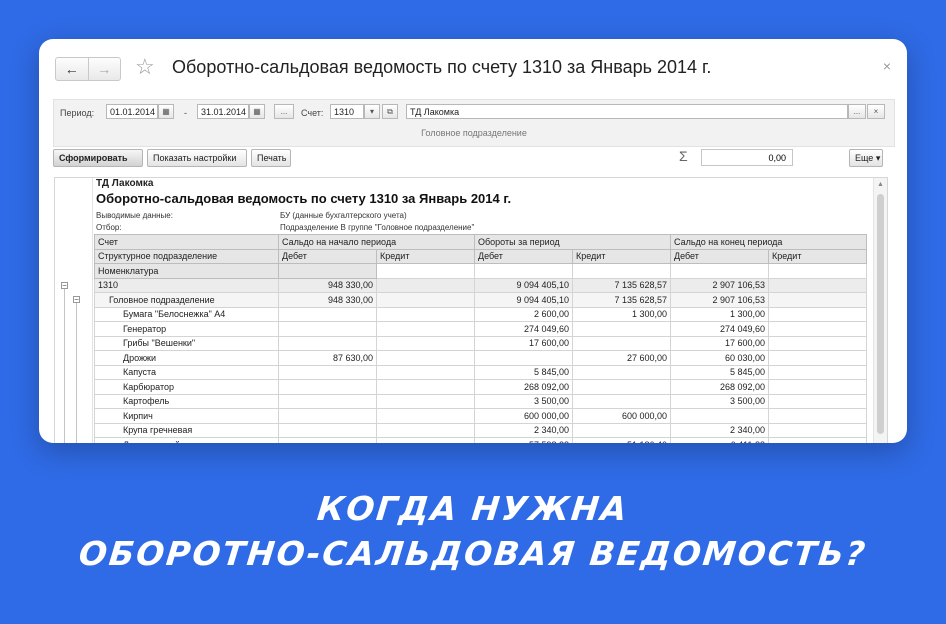 Image resolution: width=946 pixels, height=624 pixels. Describe the element at coordinates (768, 242) in the screenshot. I see `header-closing: Сальдо на конец периода` at that location.